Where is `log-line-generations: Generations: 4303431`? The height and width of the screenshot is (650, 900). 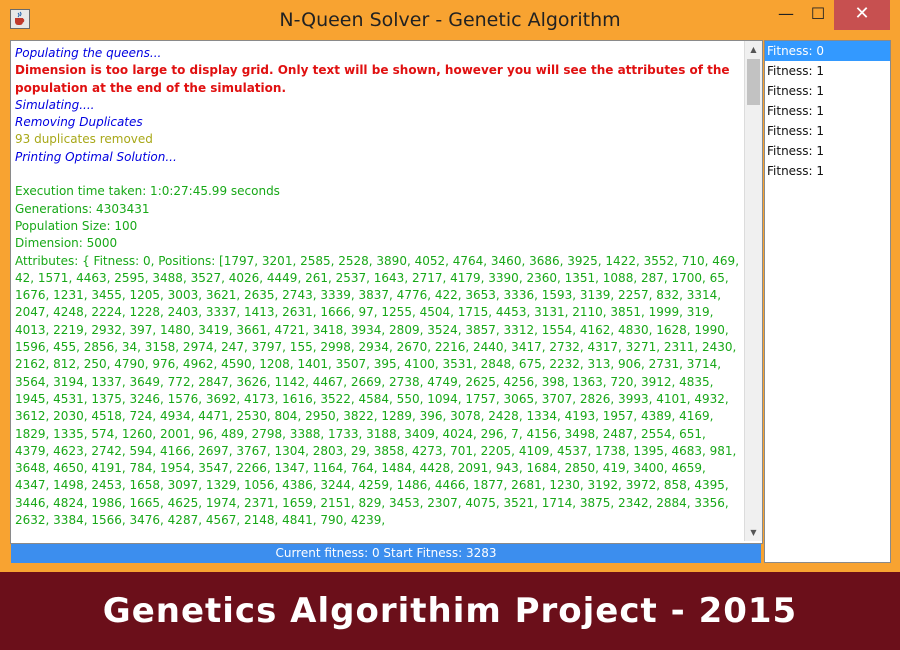 log-line-generations: Generations: 4303431 is located at coordinates (82, 208).